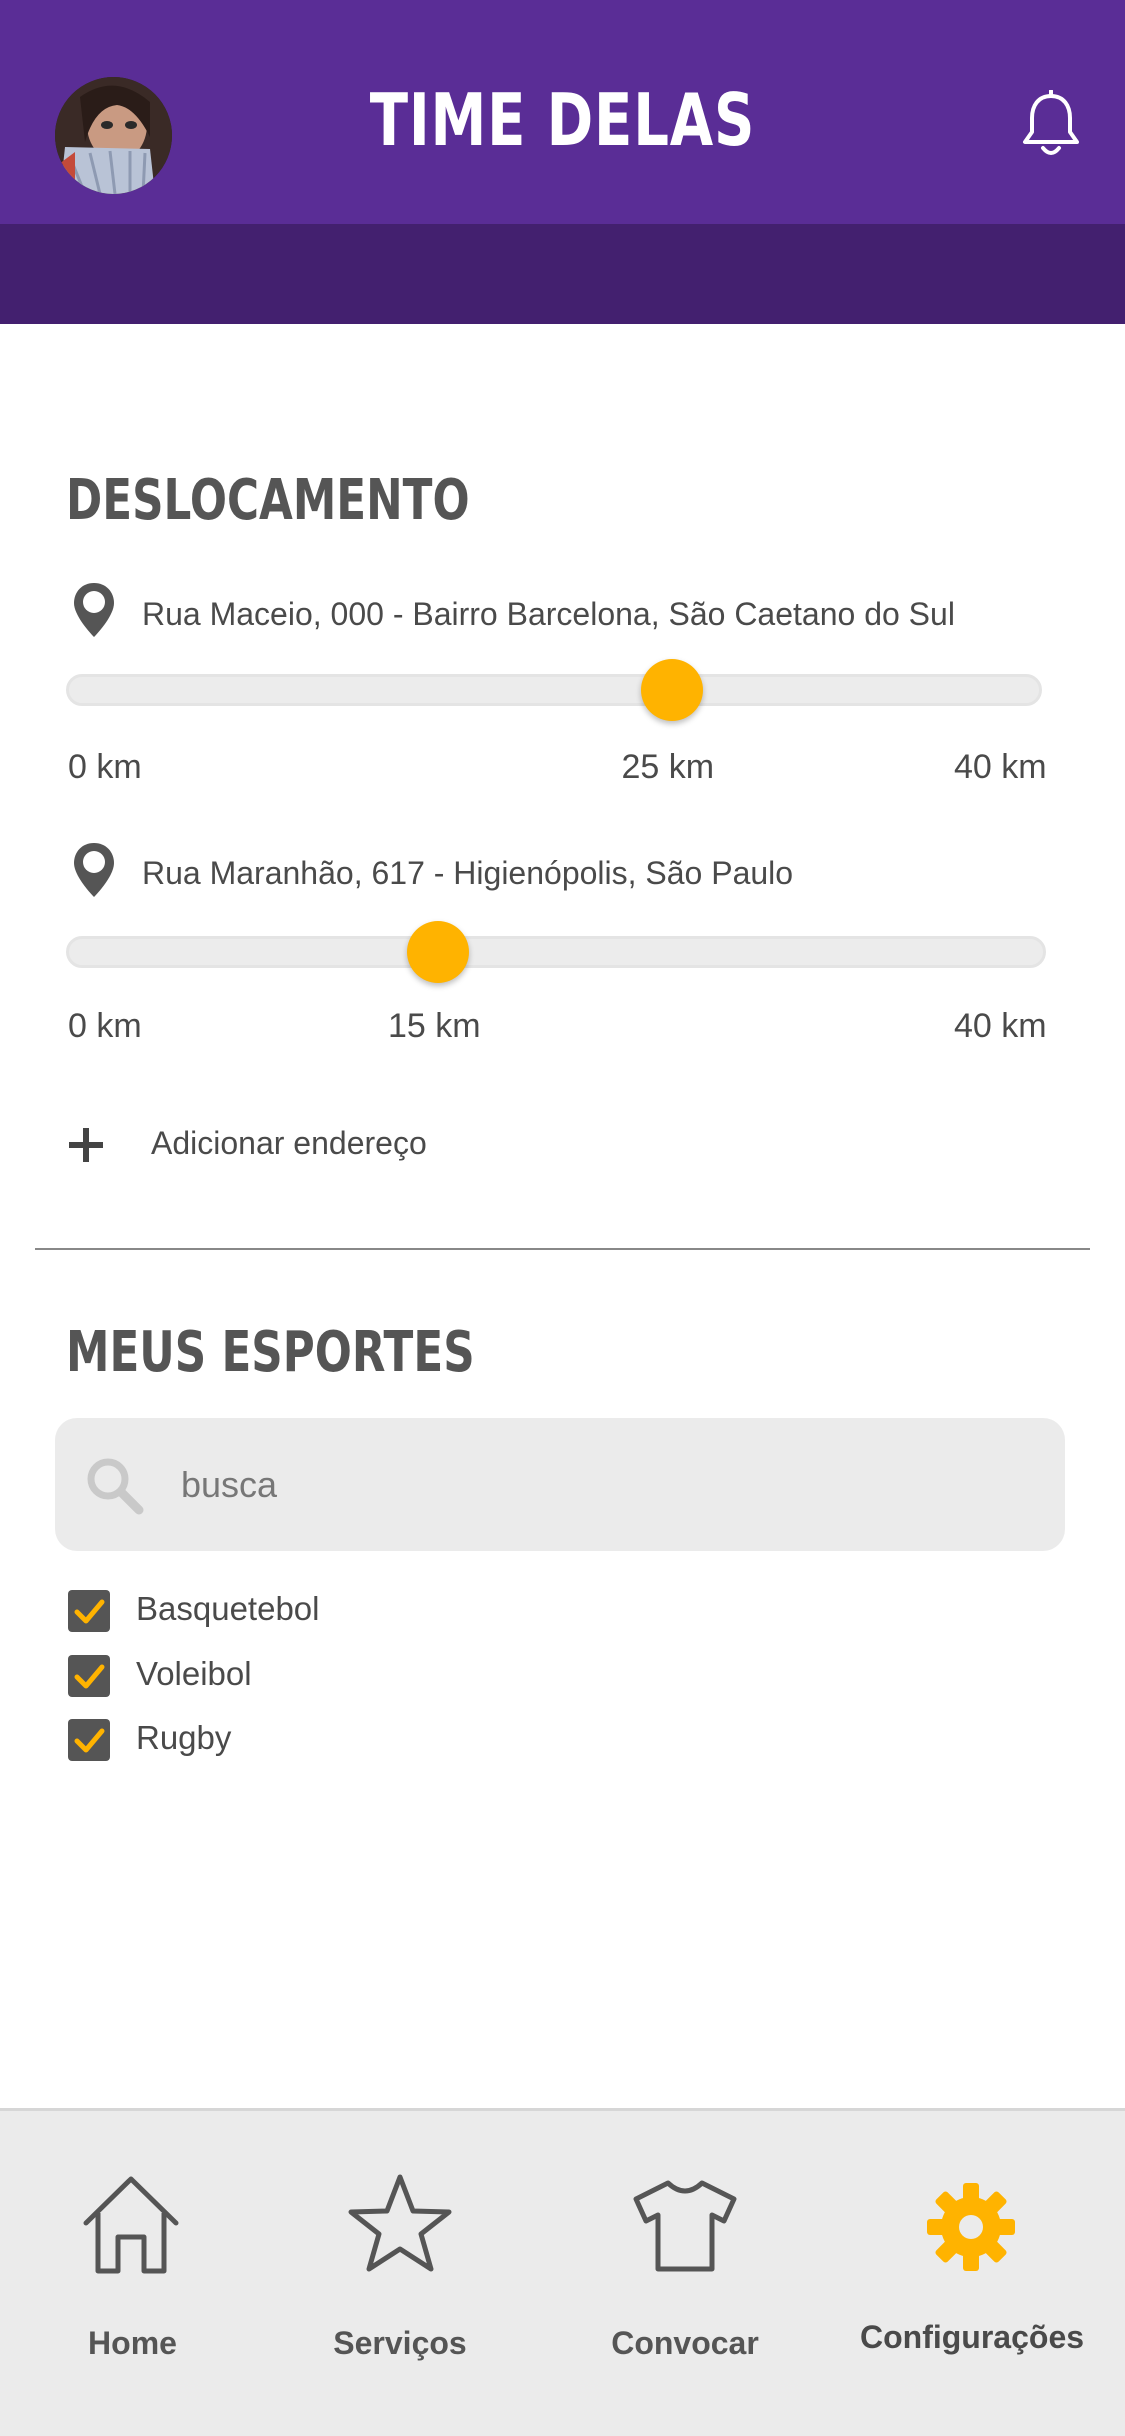  I want to click on section-title-deslocamento: DESLOCAMENTO, so click(268, 500).